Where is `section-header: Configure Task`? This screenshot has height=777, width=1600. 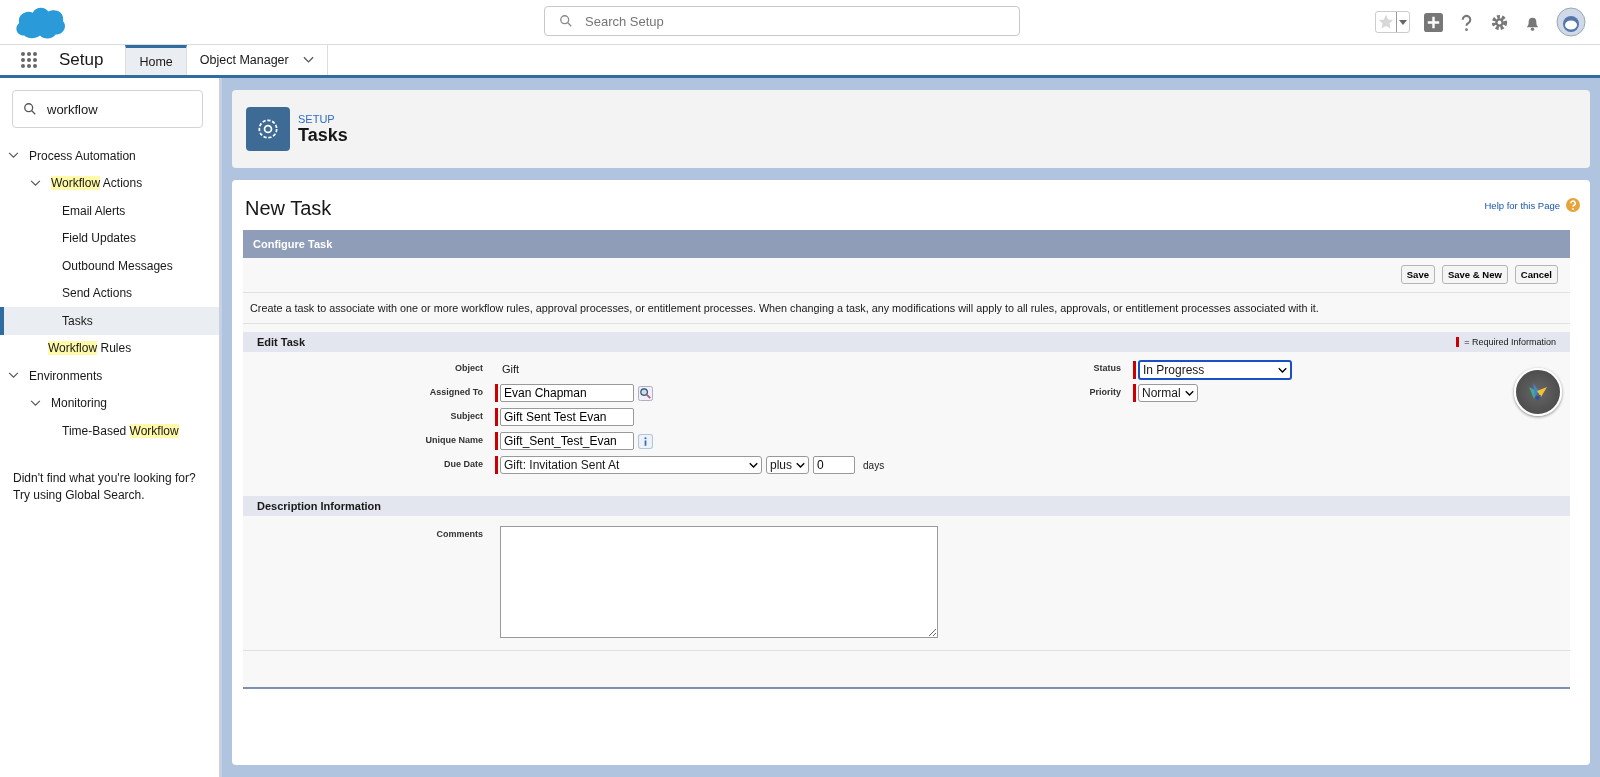
section-header: Configure Task is located at coordinates (906, 244).